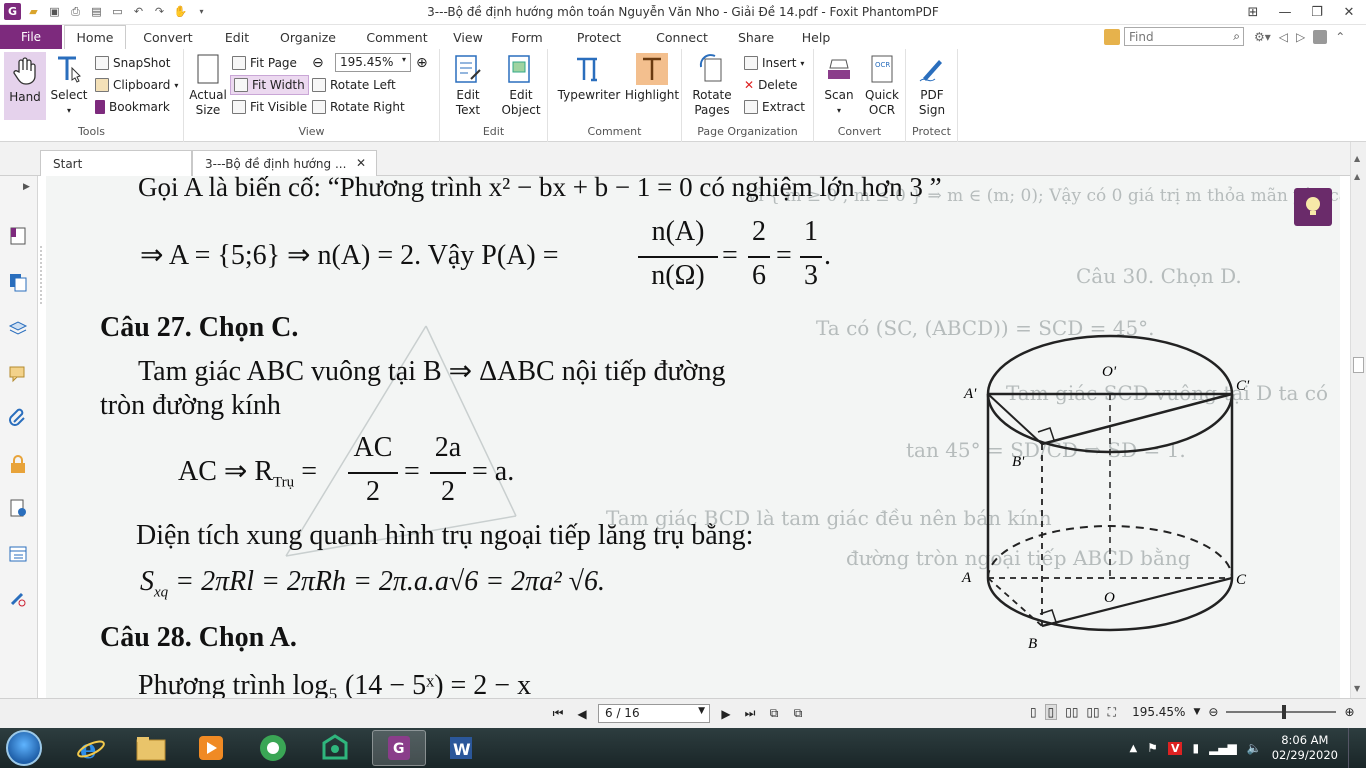 The height and width of the screenshot is (768, 1366). Describe the element at coordinates (1051, 712) in the screenshot. I see `continuous-page-icon: ▯` at that location.